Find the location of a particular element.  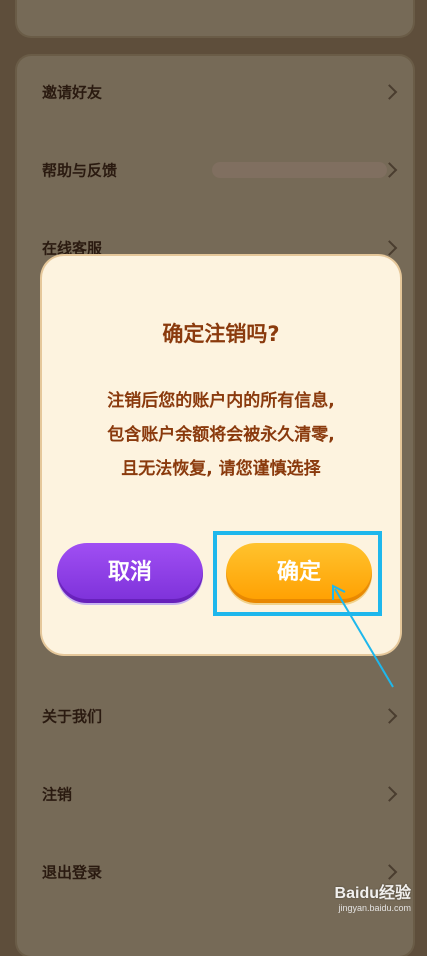

menu-item-label: 退出登录 is located at coordinates (72, 872).